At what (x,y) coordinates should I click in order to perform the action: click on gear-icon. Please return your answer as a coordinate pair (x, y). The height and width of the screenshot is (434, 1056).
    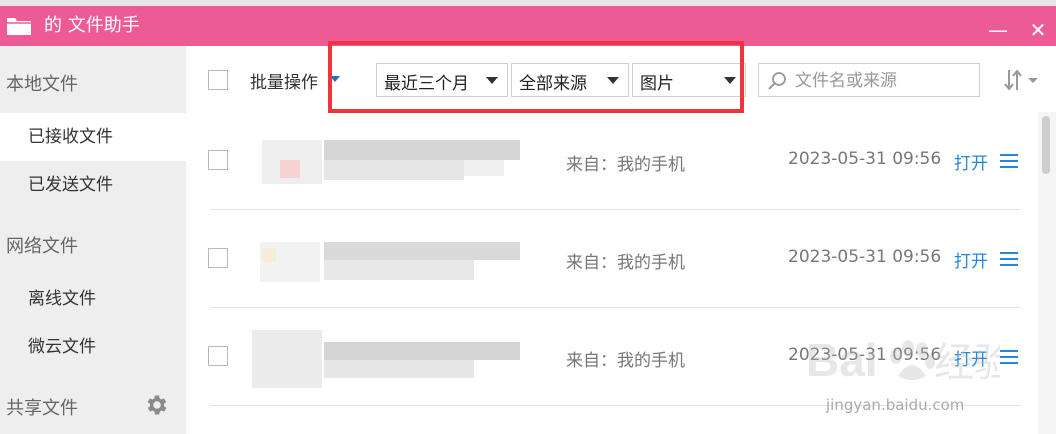
    Looking at the image, I should click on (157, 405).